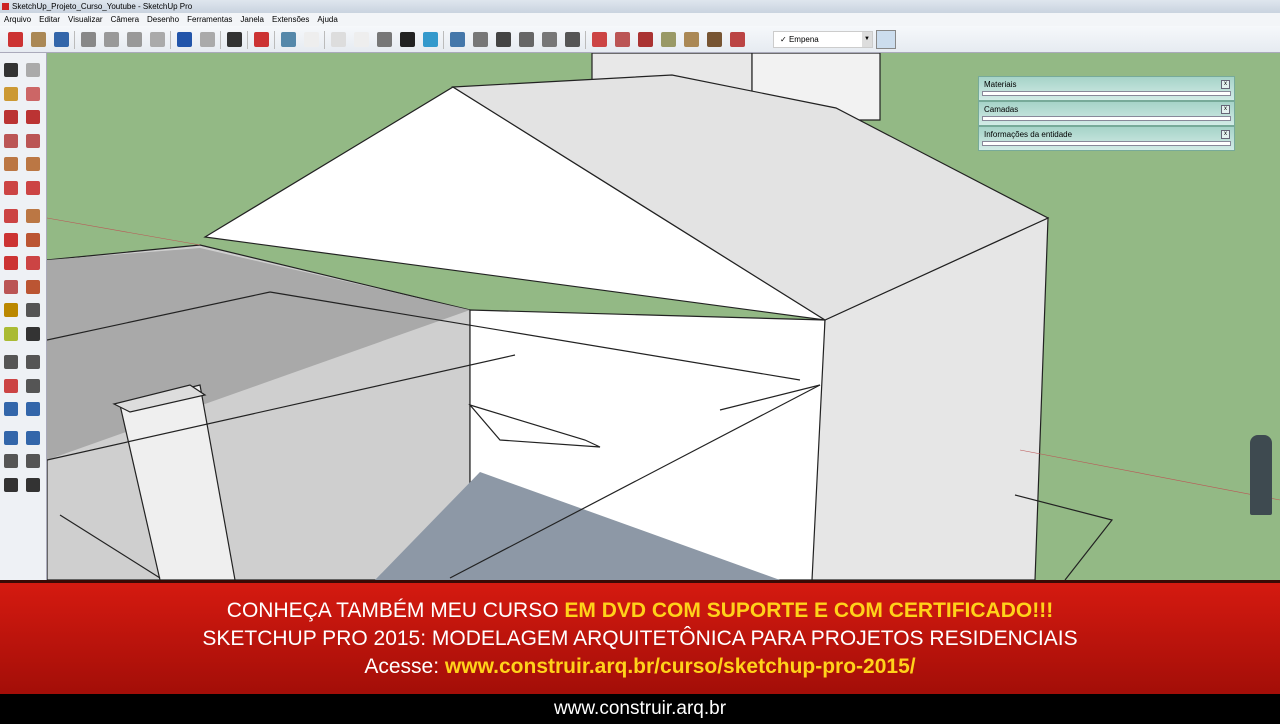 This screenshot has width=1280, height=724. What do you see at coordinates (11, 239) in the screenshot?
I see `move-tool-icon` at bounding box center [11, 239].